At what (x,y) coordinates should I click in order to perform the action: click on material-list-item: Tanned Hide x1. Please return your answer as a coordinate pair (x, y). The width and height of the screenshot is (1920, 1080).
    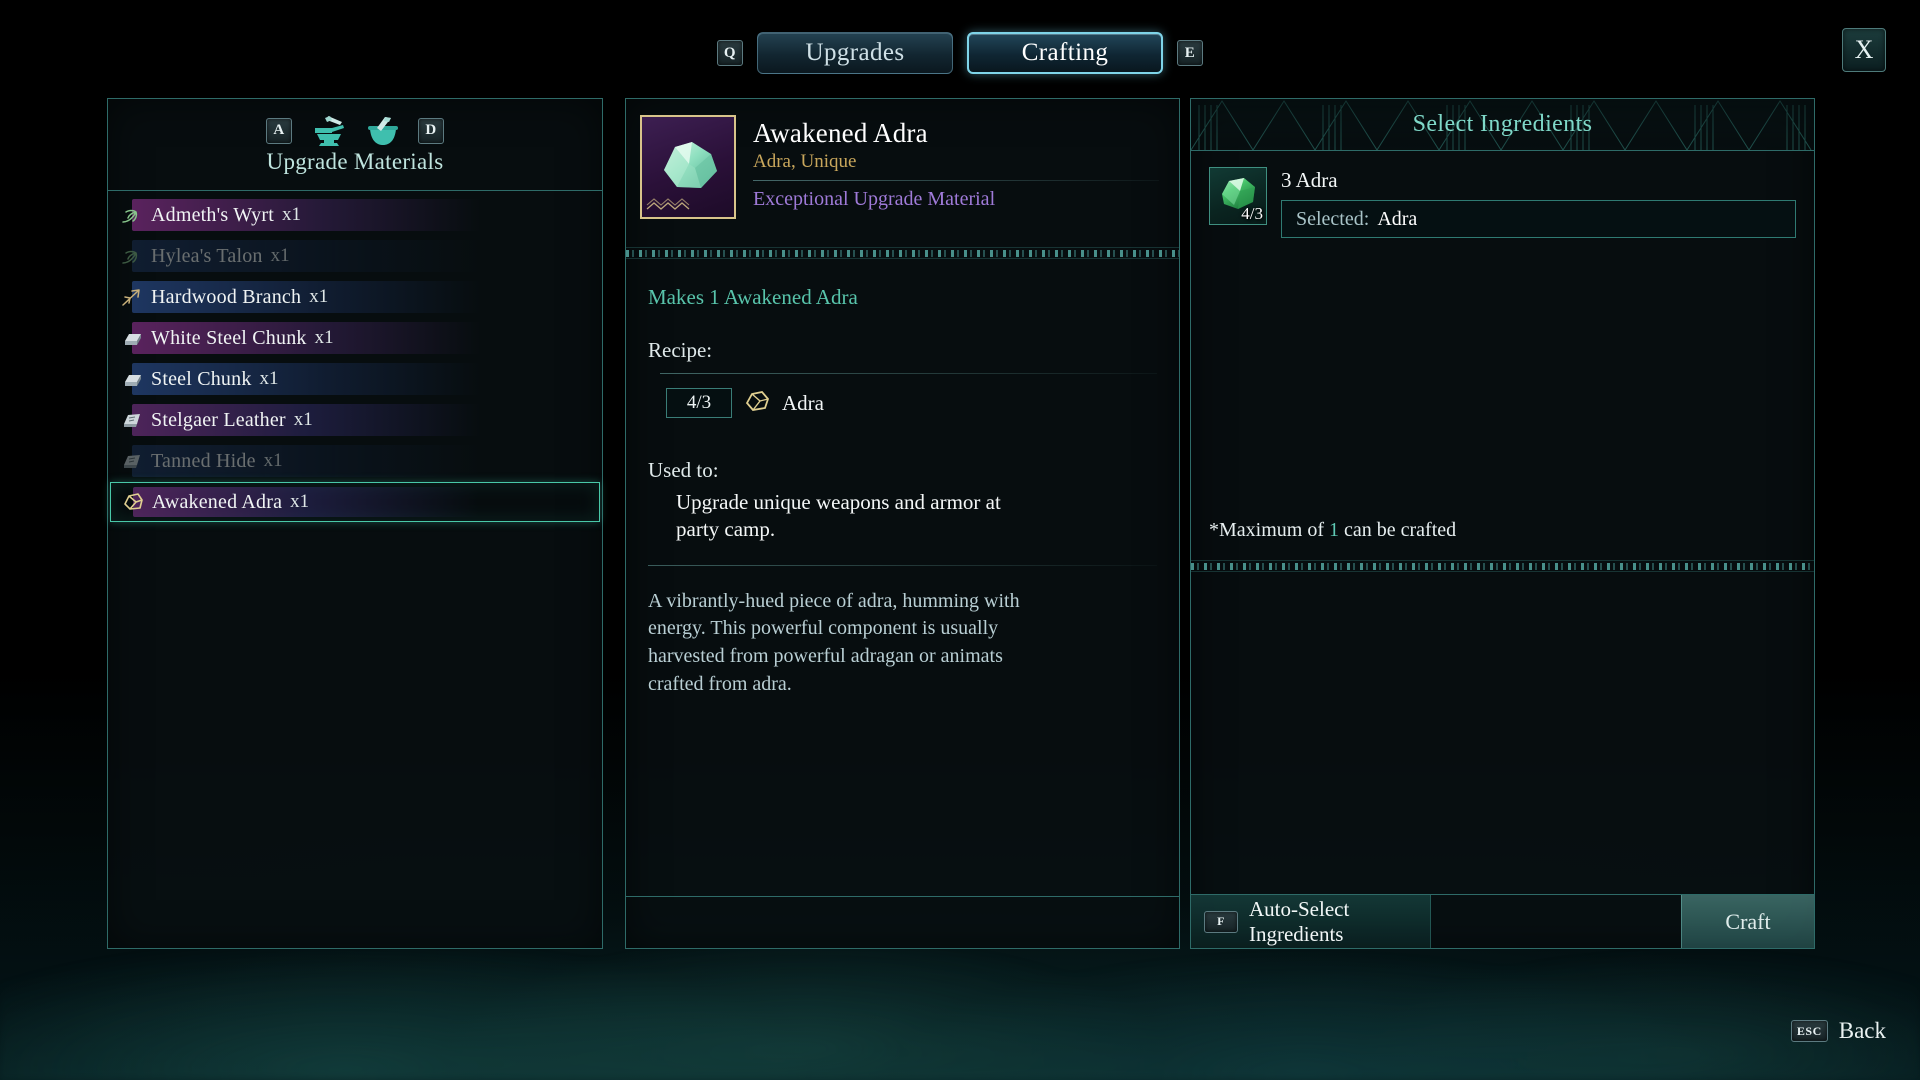
    Looking at the image, I should click on (355, 461).